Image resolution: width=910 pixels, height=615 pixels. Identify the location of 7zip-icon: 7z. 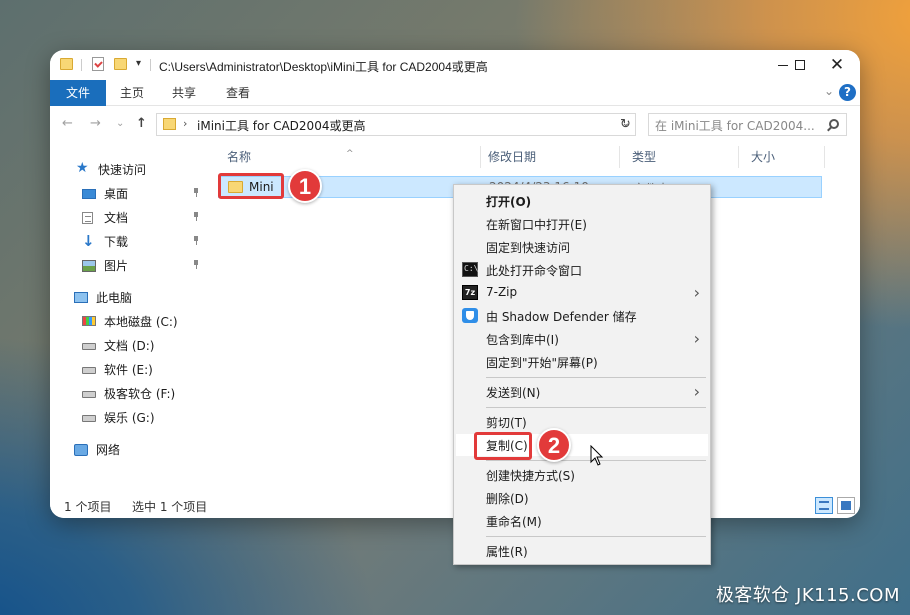
(470, 292).